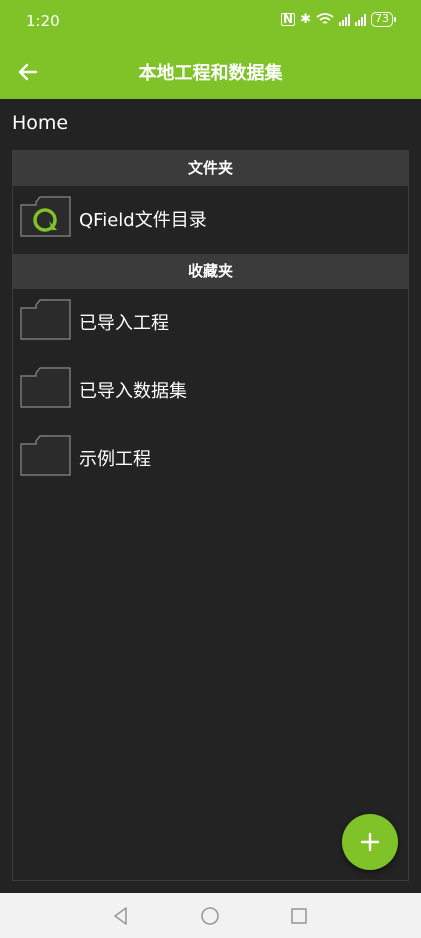  I want to click on section-header-folders: 文件夹, so click(210, 168).